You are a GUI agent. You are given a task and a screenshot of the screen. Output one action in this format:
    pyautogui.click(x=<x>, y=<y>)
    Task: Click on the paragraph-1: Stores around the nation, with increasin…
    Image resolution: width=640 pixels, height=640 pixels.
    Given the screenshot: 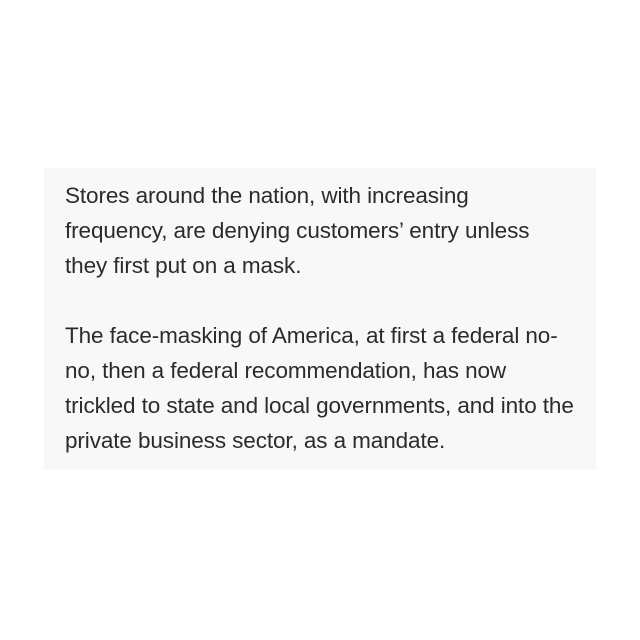 What is the action you would take?
    pyautogui.click(x=297, y=230)
    